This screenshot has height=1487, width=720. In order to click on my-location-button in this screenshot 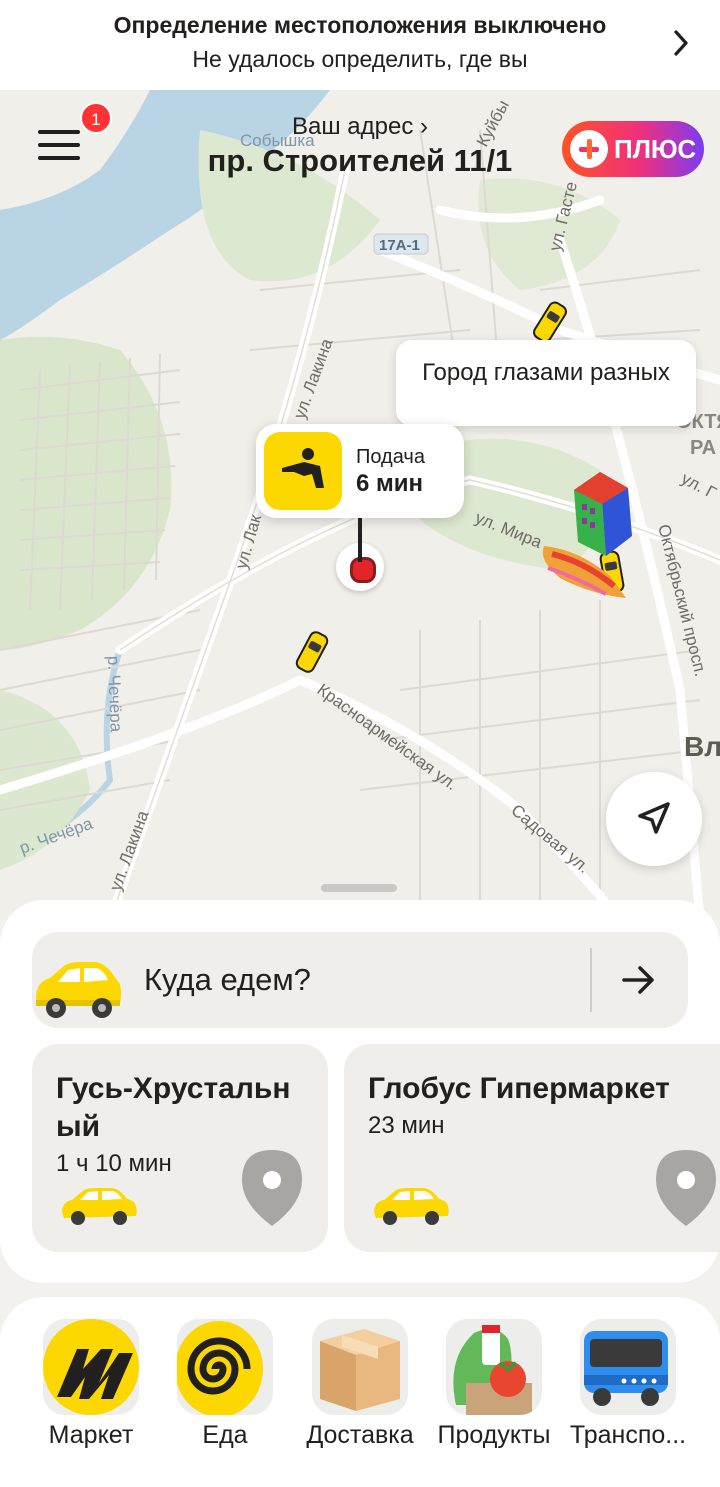, I will do `click(654, 819)`.